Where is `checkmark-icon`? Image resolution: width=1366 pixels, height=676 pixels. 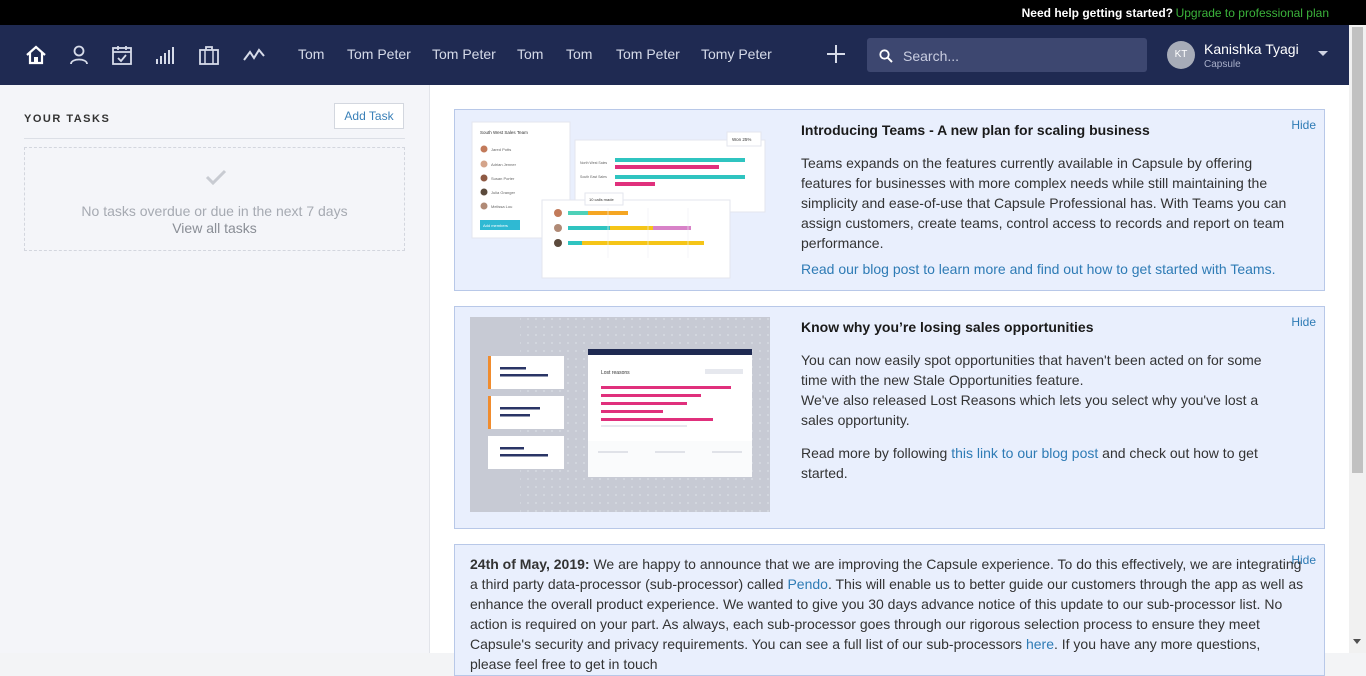 checkmark-icon is located at coordinates (216, 177).